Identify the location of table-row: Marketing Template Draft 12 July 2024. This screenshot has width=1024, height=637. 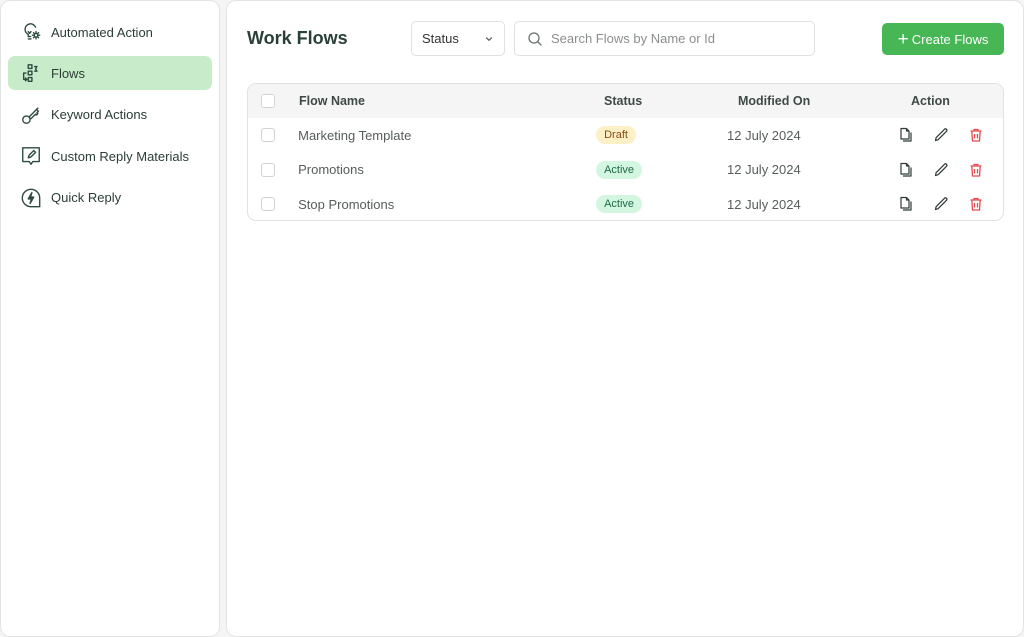
(625, 135).